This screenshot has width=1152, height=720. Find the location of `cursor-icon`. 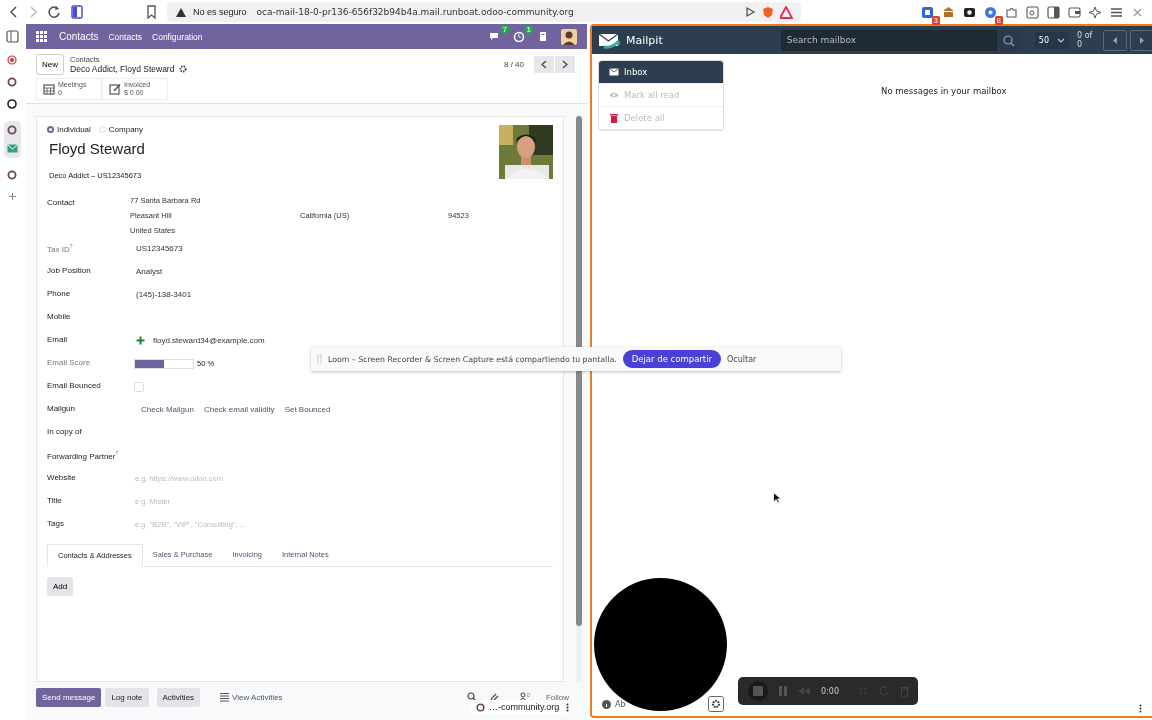

cursor-icon is located at coordinates (777, 498).